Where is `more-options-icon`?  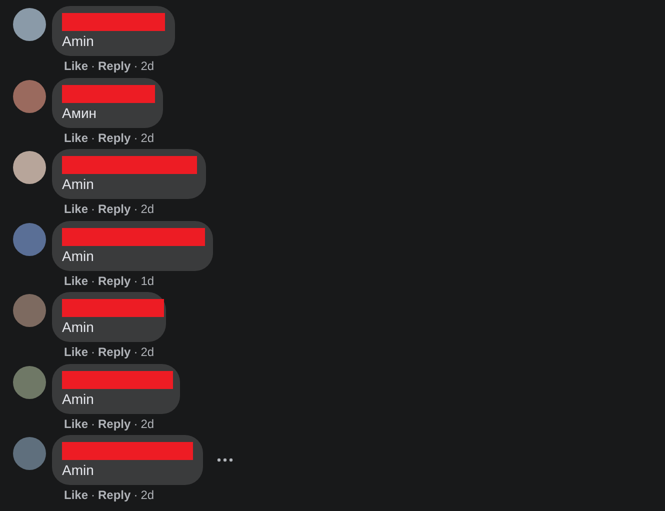
more-options-icon is located at coordinates (225, 460).